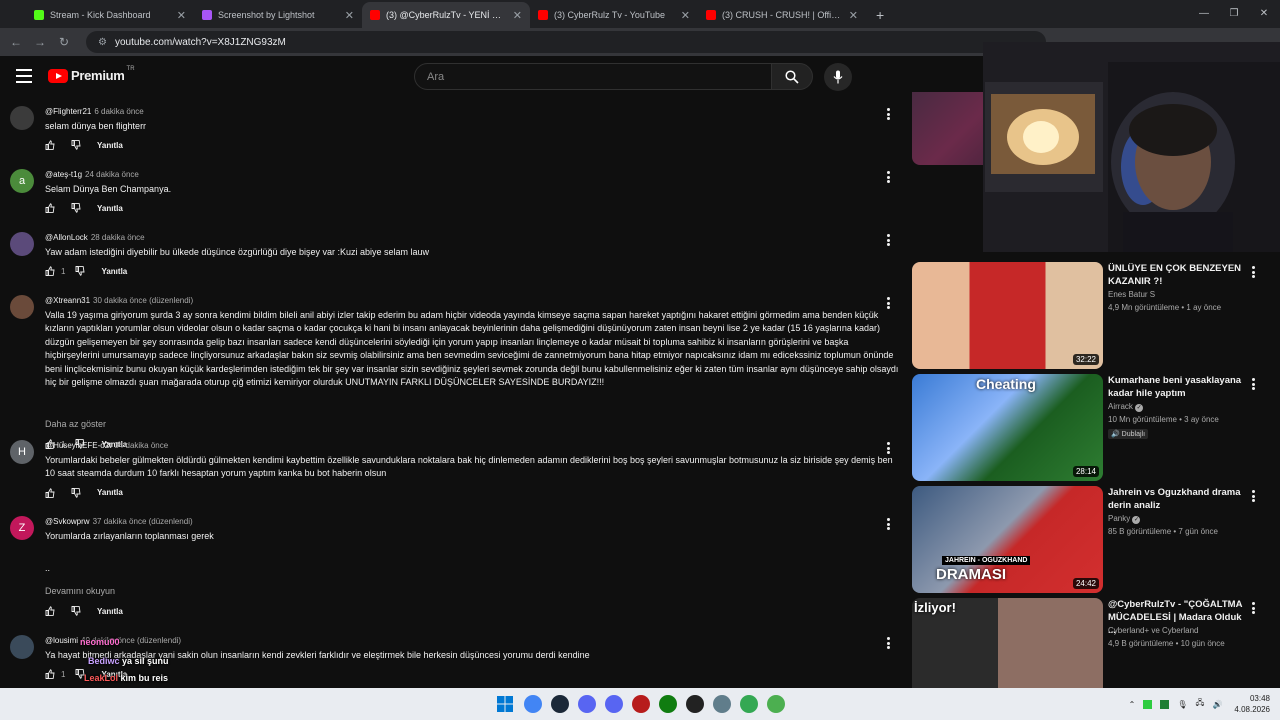  I want to click on video-thumbnail: 32:22, so click(1007, 315).